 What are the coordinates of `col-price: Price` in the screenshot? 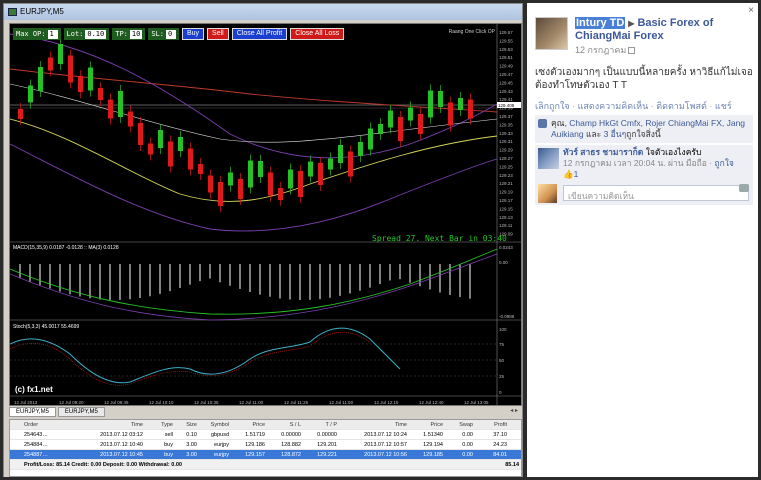 It's located at (249, 425).